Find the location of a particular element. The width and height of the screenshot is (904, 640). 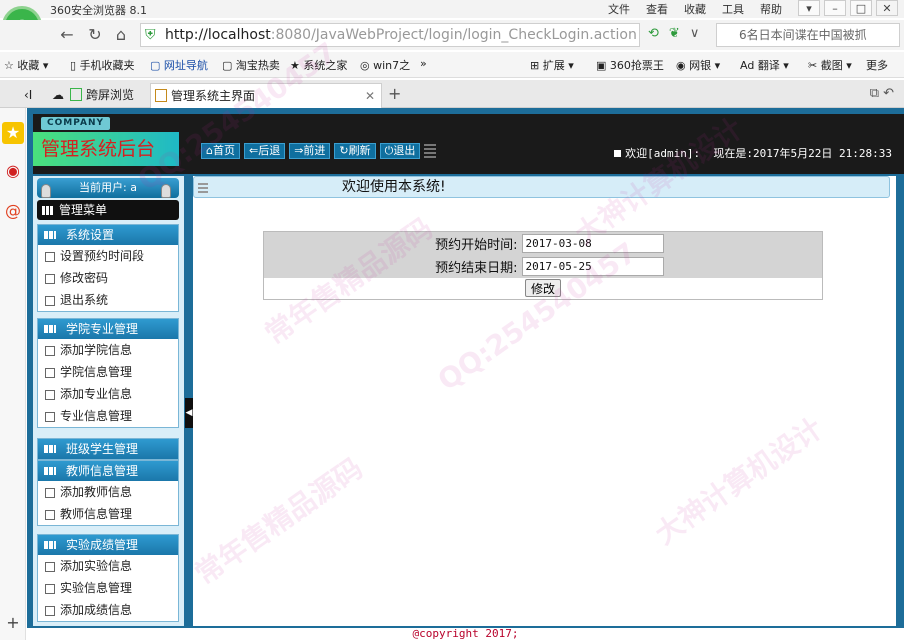

menu-item-set-time: 设置预约时间段 is located at coordinates (108, 256).